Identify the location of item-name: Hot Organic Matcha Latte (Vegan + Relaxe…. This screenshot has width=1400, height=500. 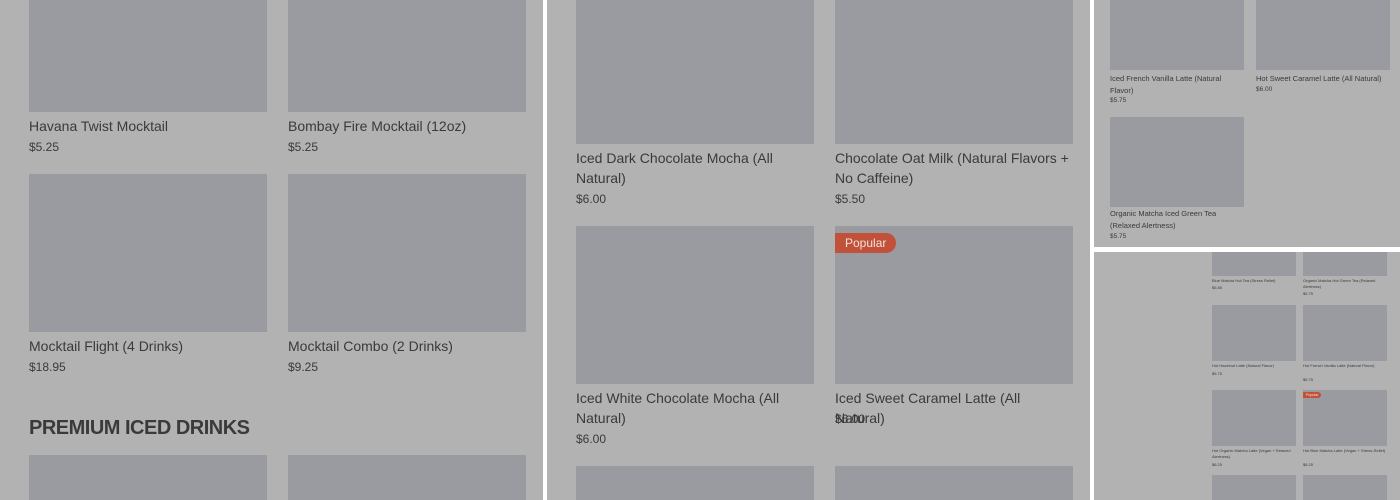
(1251, 453).